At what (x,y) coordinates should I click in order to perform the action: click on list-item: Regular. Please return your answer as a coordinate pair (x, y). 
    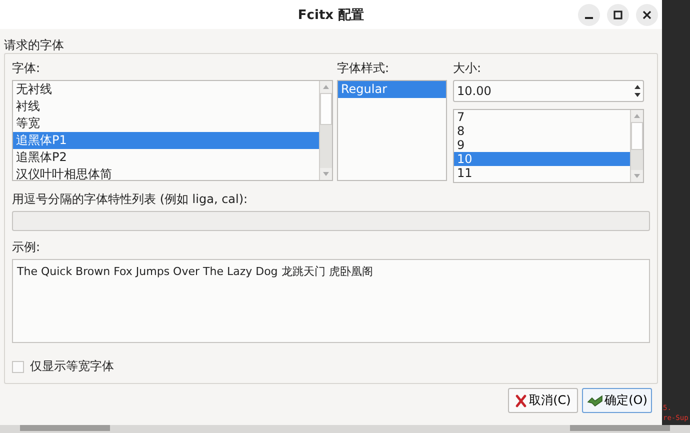
    Looking at the image, I should click on (392, 89).